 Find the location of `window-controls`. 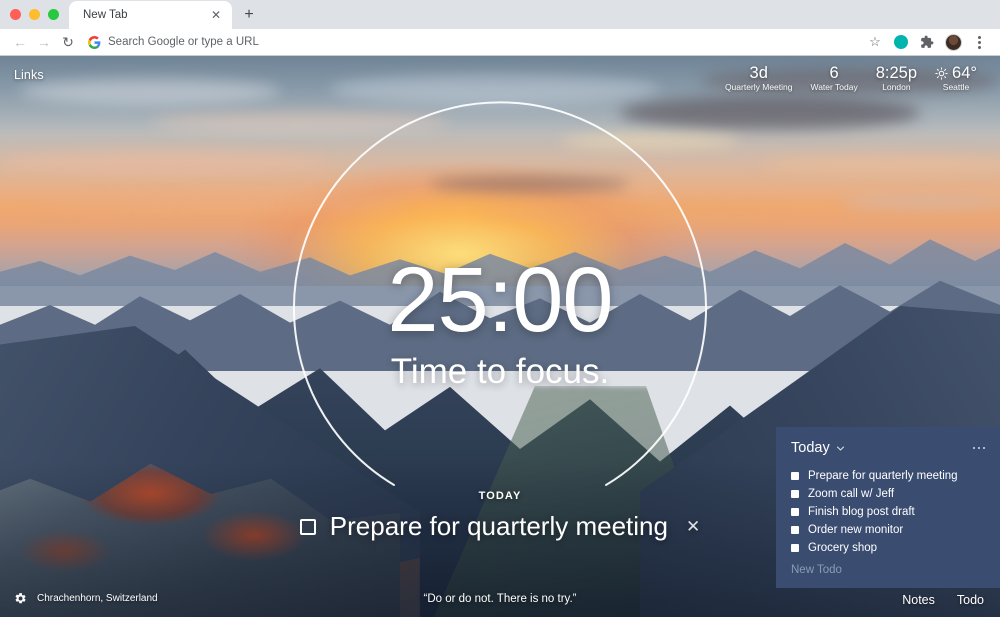

window-controls is located at coordinates (34, 19).